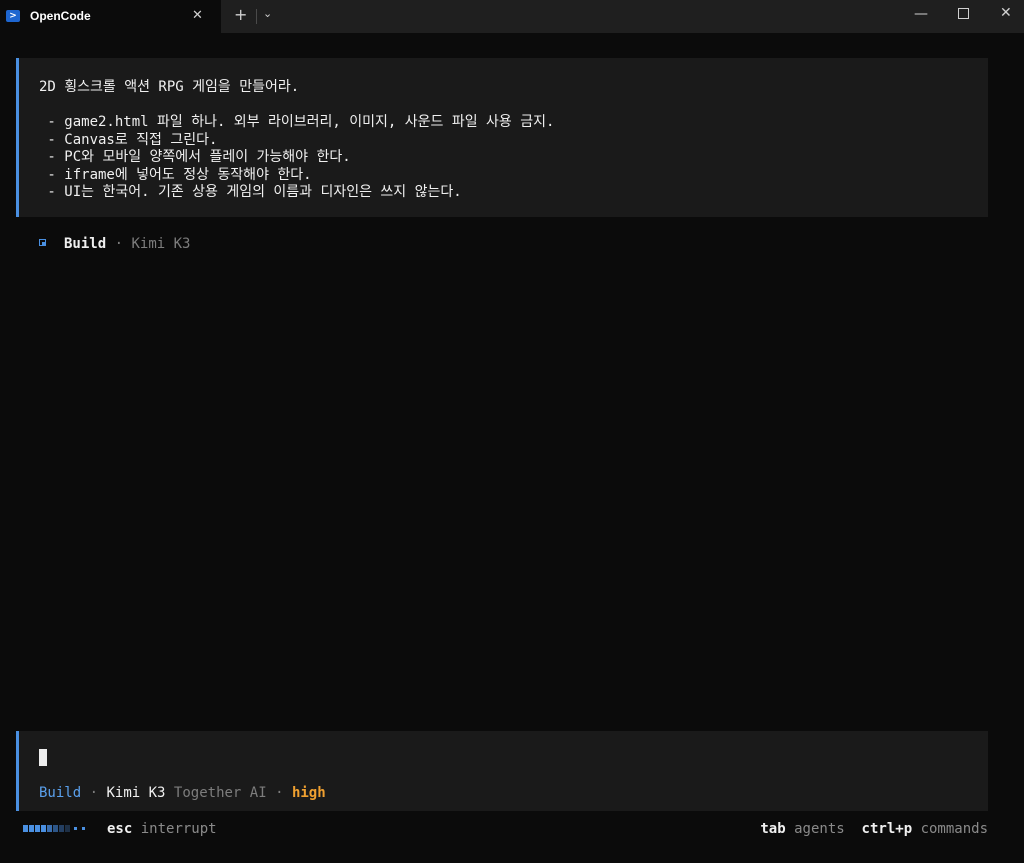  What do you see at coordinates (1006, 13) in the screenshot?
I see `close-window-button: ✕` at bounding box center [1006, 13].